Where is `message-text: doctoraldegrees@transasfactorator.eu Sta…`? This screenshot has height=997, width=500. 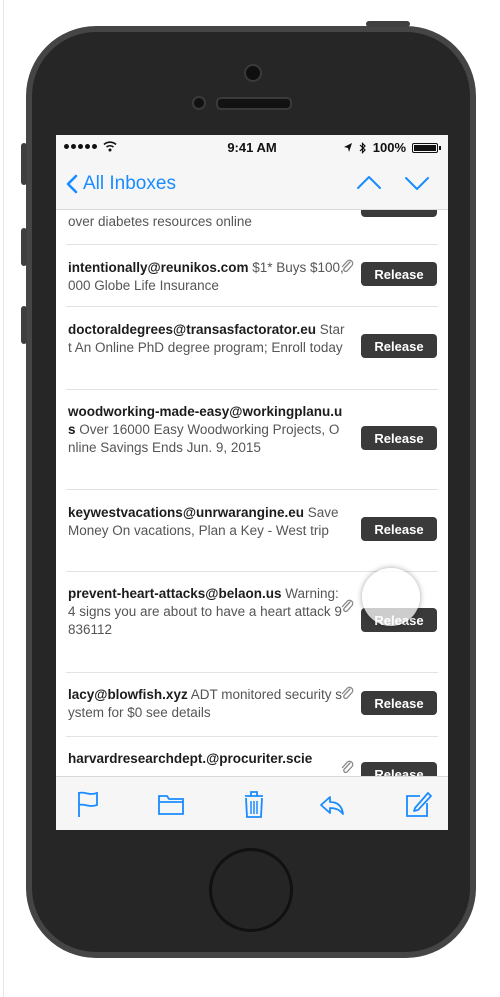
message-text: doctoraldegrees@transasfactorator.eu Sta… is located at coordinates (207, 339).